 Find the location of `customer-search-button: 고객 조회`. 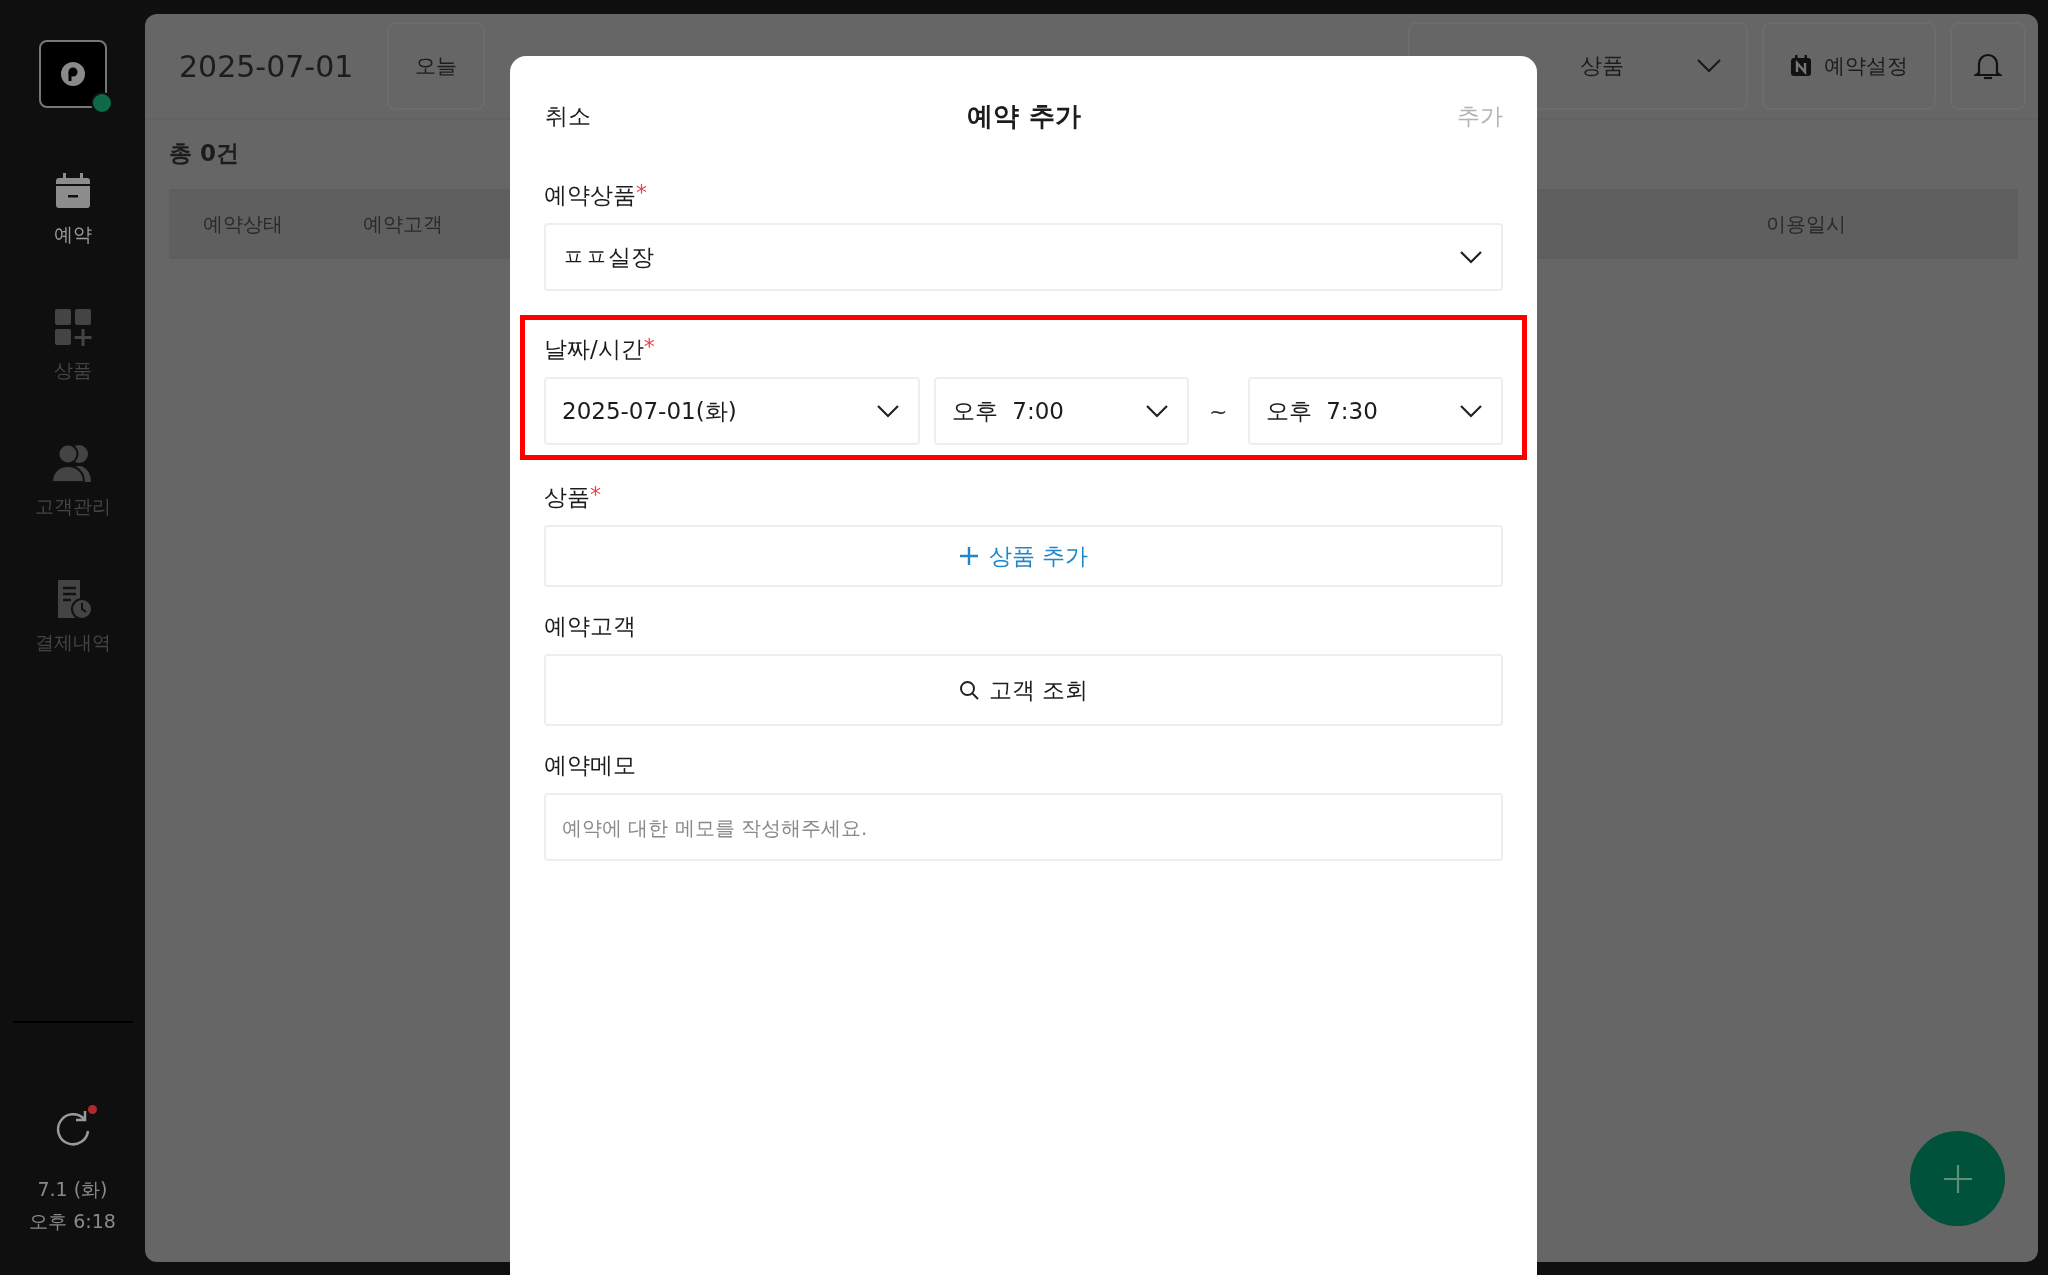

customer-search-button: 고객 조회 is located at coordinates (1023, 690).